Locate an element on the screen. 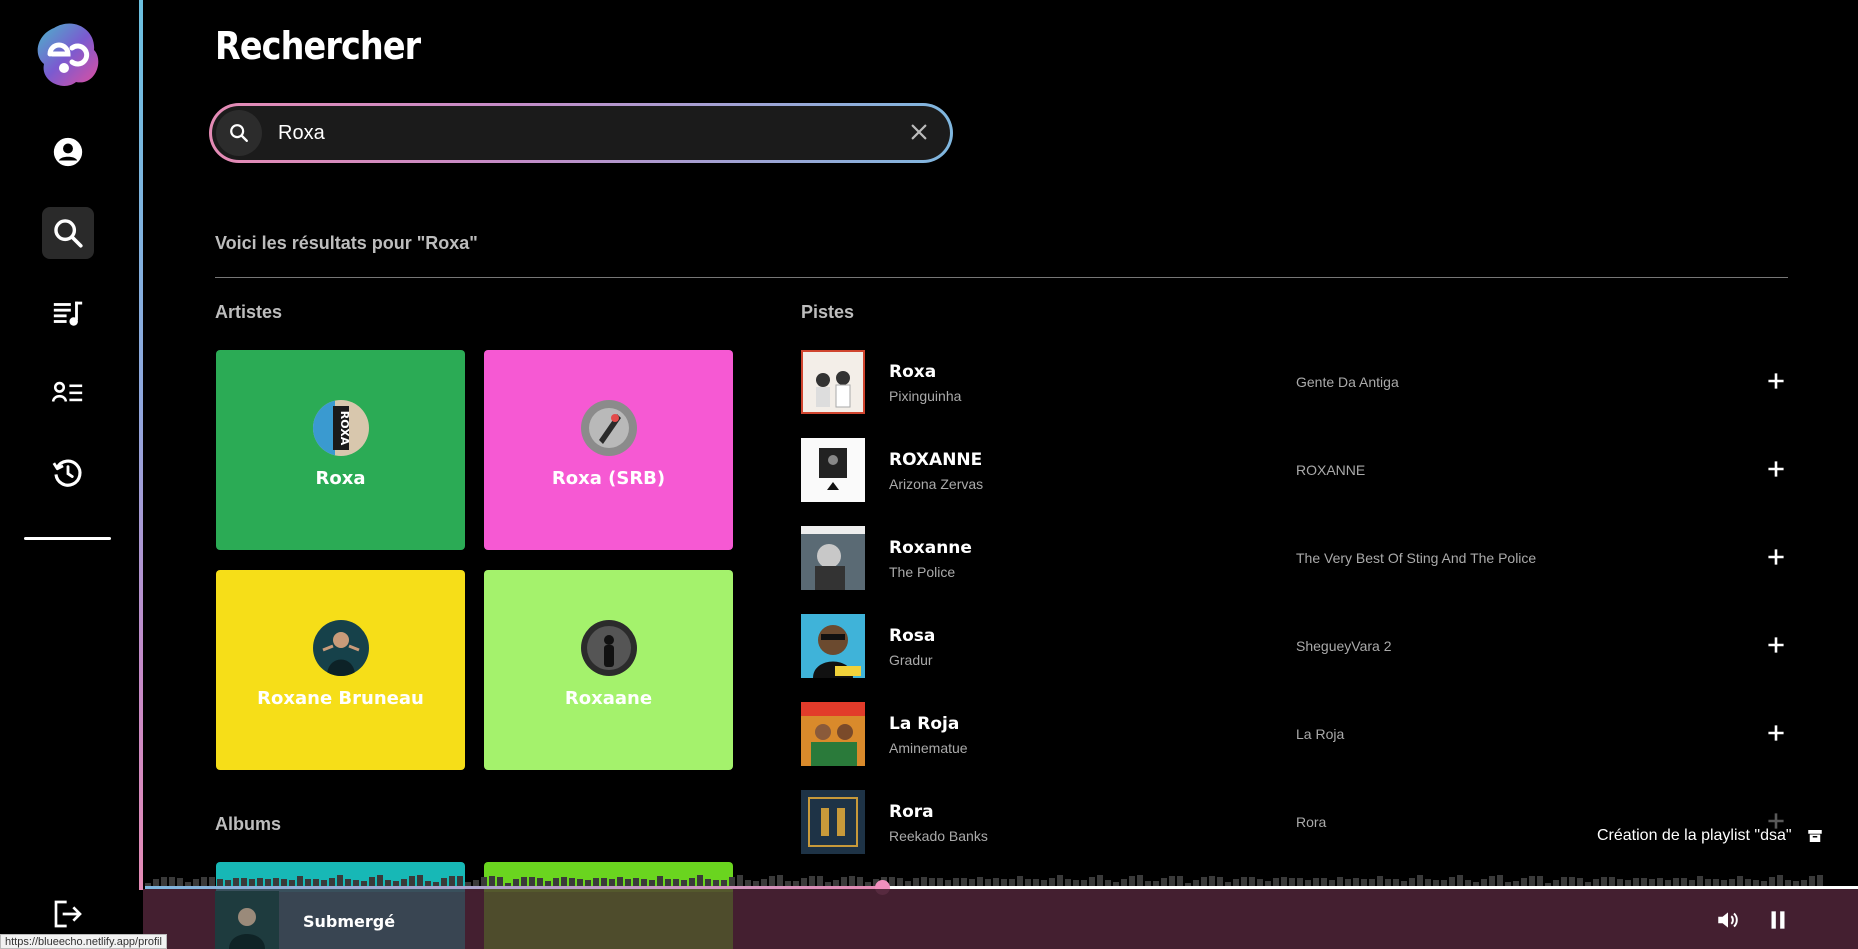 The width and height of the screenshot is (1858, 949). track-row: Rora Reekado Banks Rora is located at coordinates (1296, 823).